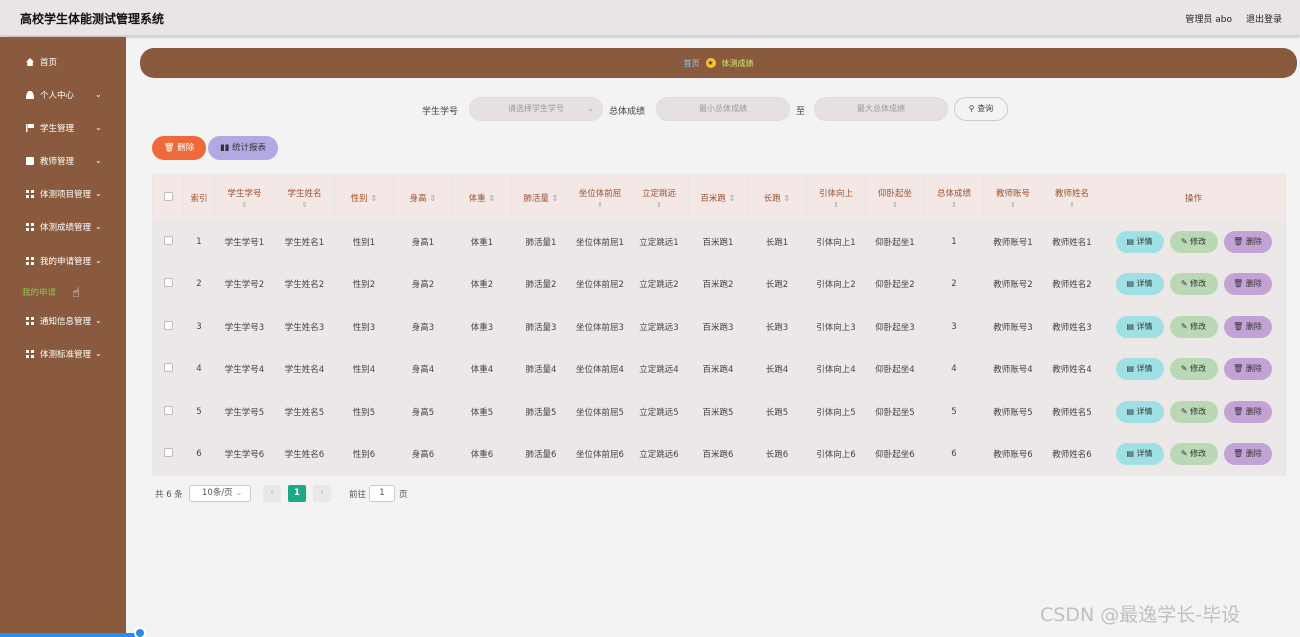 Image resolution: width=1300 pixels, height=637 pixels. Describe the element at coordinates (39, 292) in the screenshot. I see `sidebar-subitem-my-application: 我的申请` at that location.